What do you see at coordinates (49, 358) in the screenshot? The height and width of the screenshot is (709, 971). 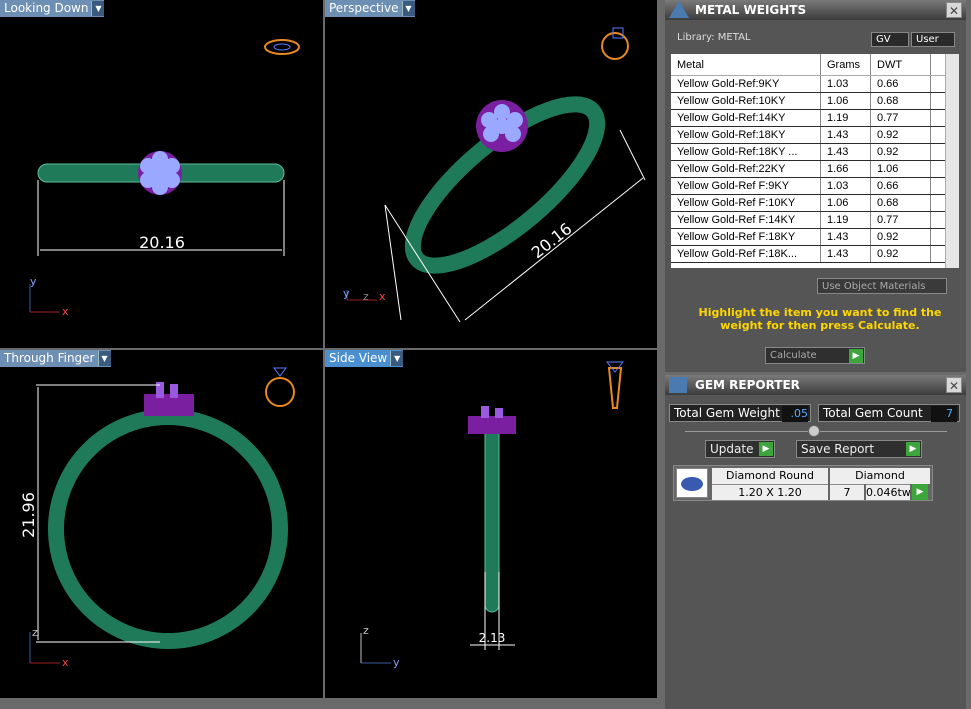 I see `viewport-title-label: Through Finger` at bounding box center [49, 358].